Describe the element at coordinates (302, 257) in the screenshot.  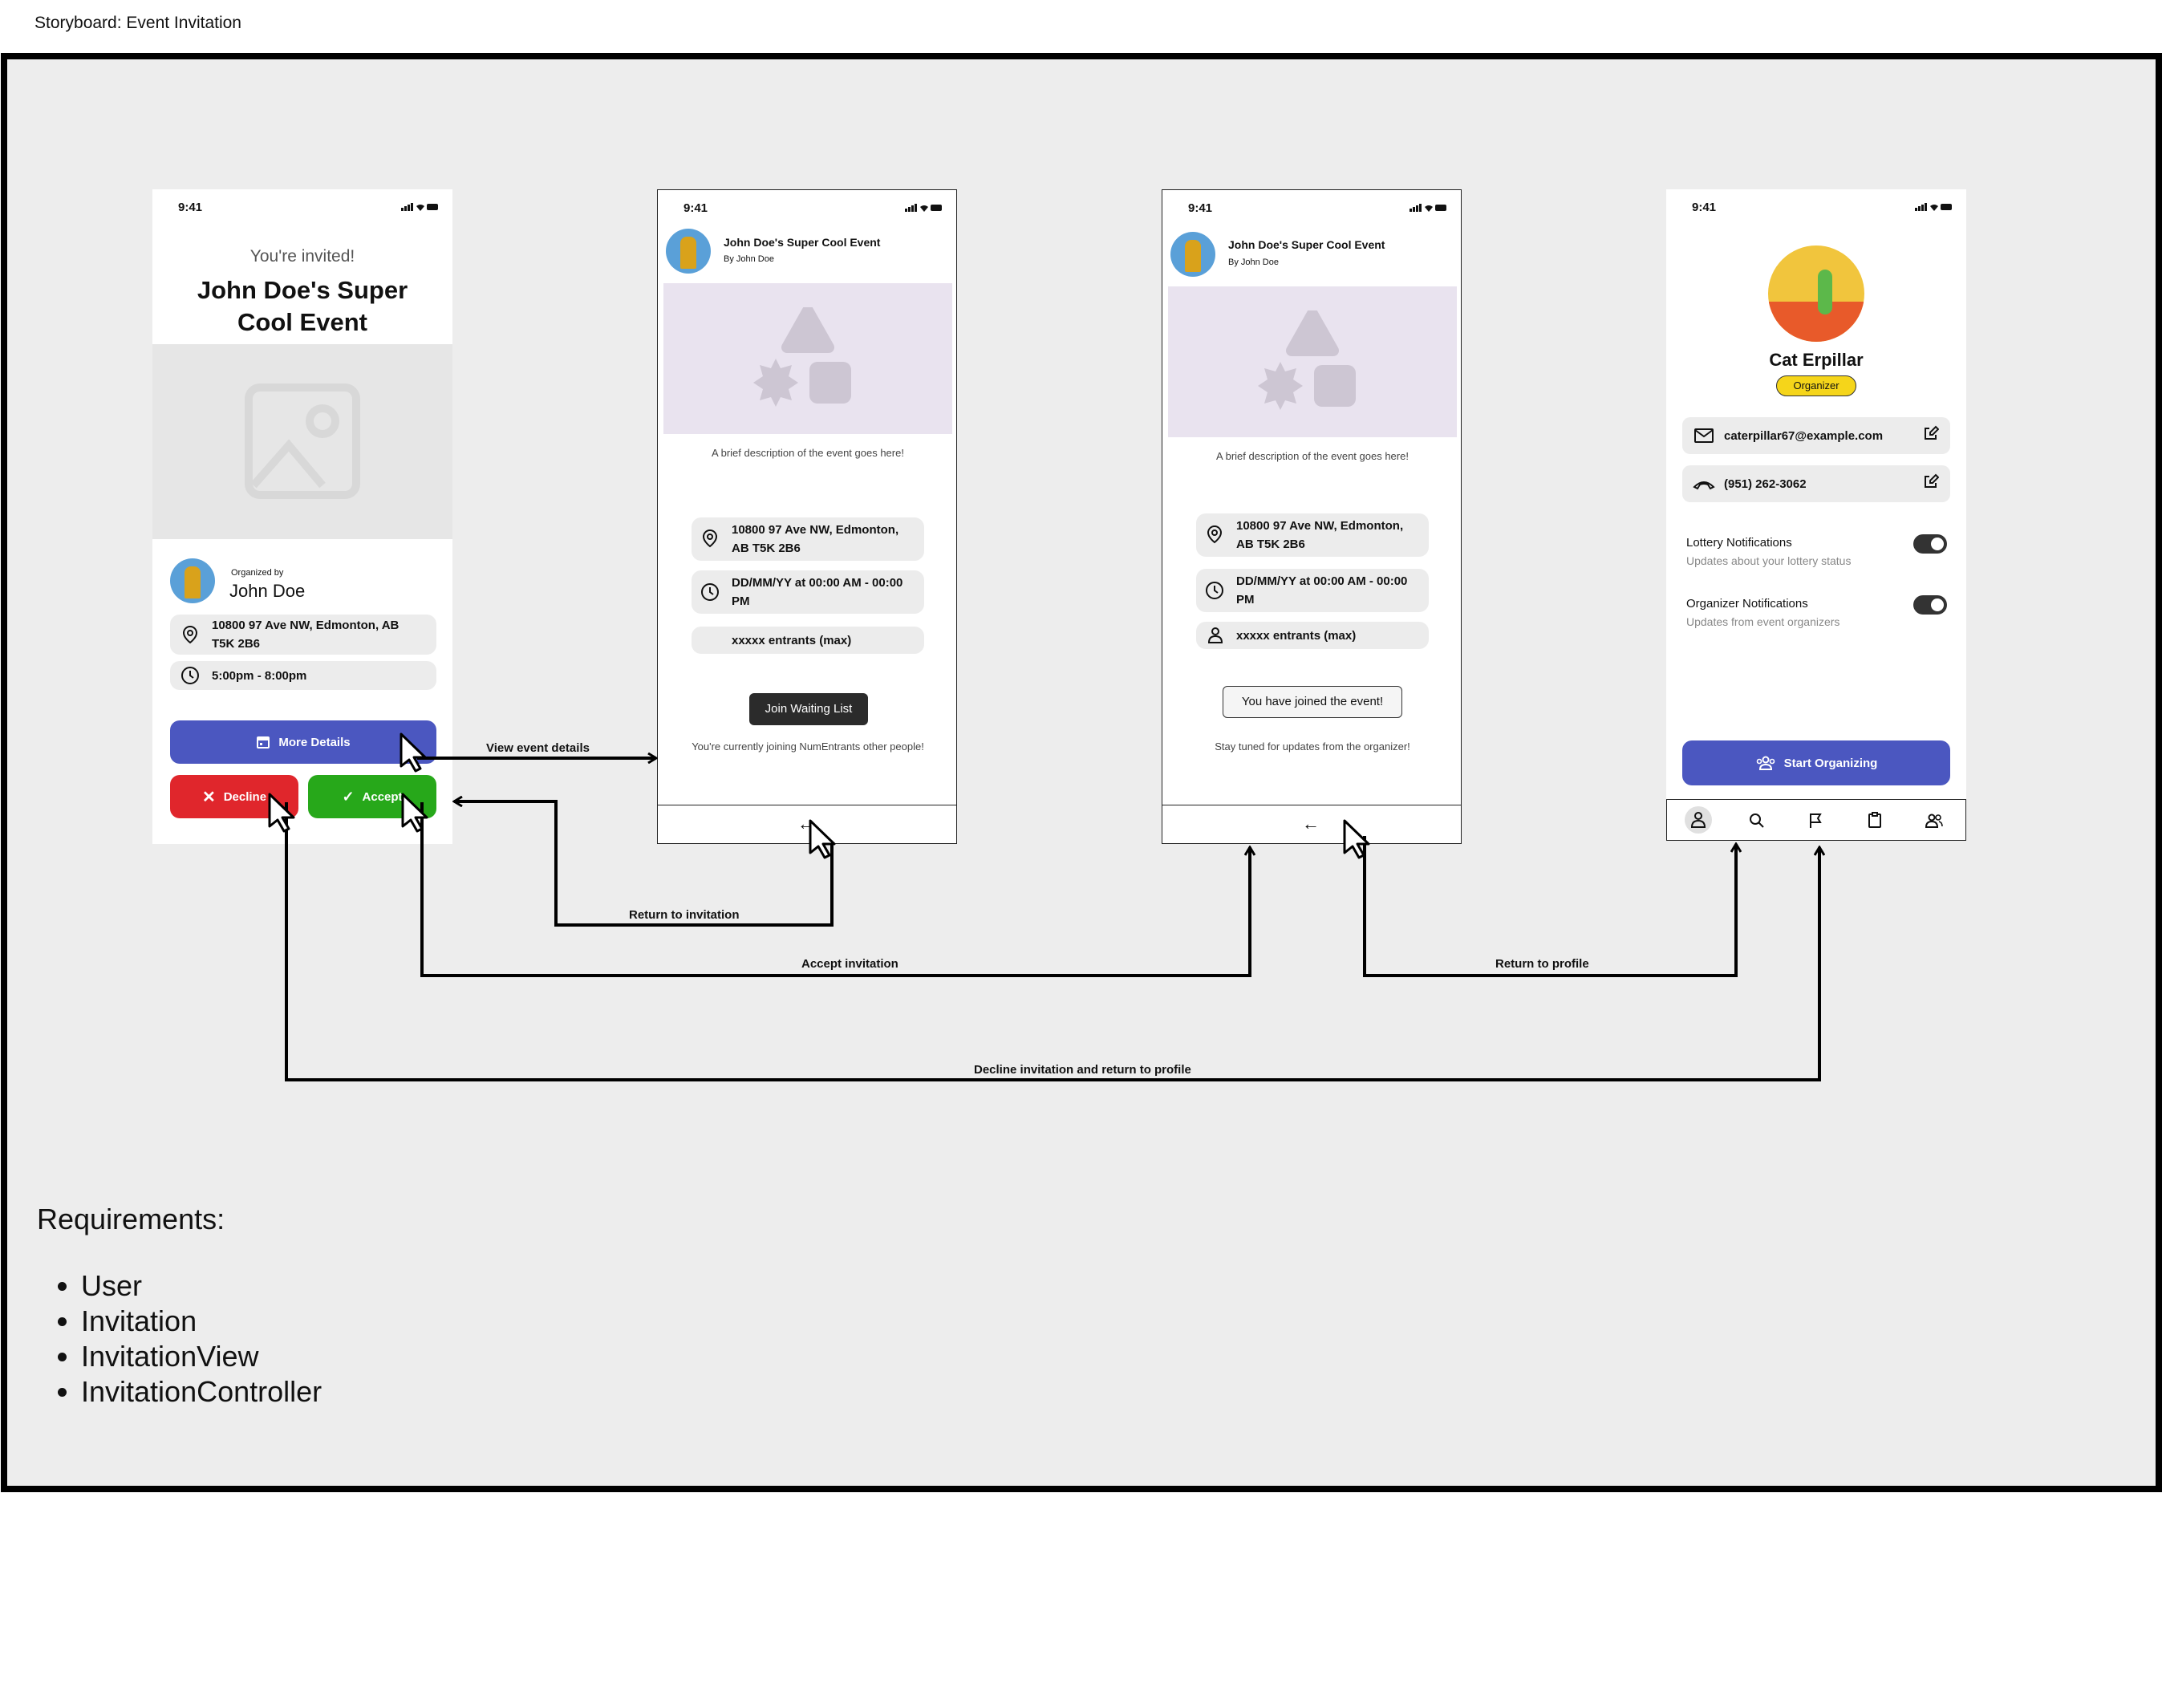
I see `invited-label: You're invited!` at that location.